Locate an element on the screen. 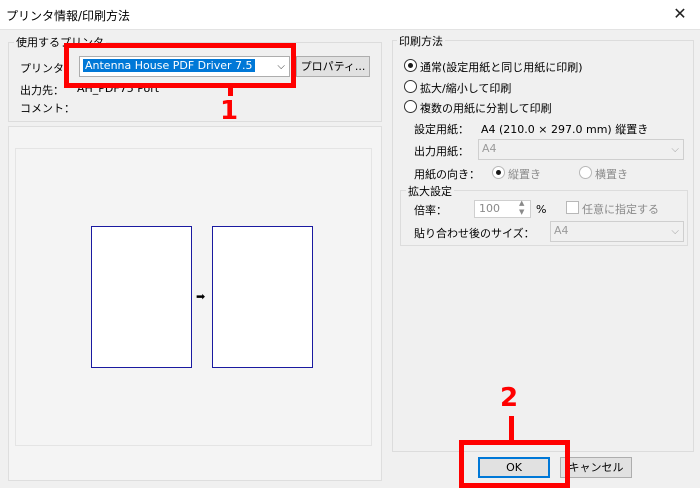 The width and height of the screenshot is (700, 488). marker-2: 2 is located at coordinates (509, 398).